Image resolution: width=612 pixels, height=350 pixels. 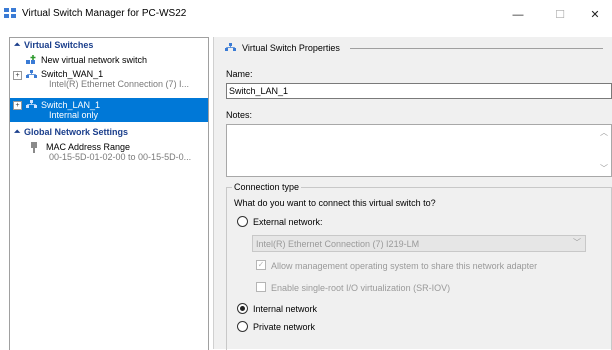 What do you see at coordinates (242, 326) in the screenshot?
I see `private-network-radio` at bounding box center [242, 326].